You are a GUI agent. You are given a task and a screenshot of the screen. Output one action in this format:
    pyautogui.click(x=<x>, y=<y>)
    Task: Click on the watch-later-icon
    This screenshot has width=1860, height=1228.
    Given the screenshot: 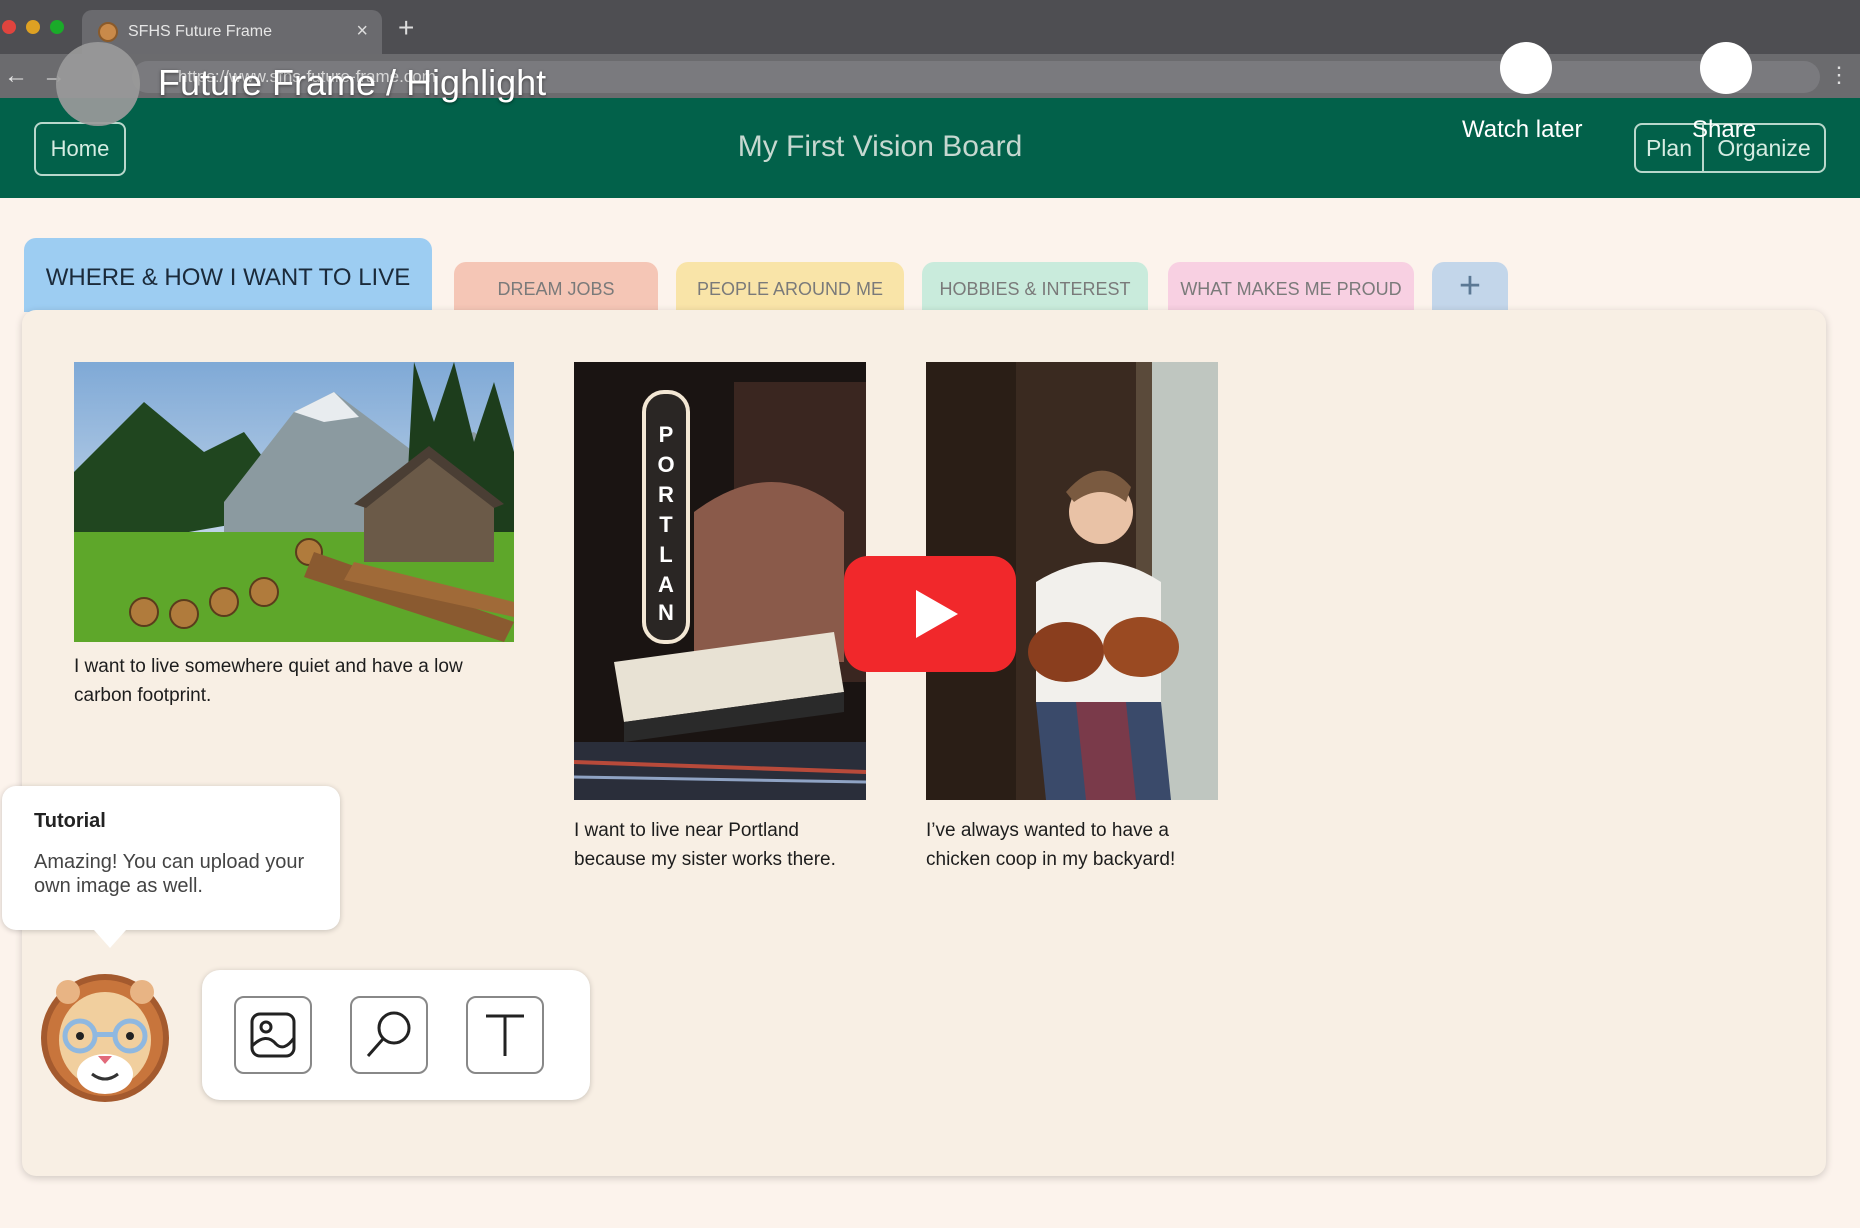 What is the action you would take?
    pyautogui.click(x=1526, y=68)
    